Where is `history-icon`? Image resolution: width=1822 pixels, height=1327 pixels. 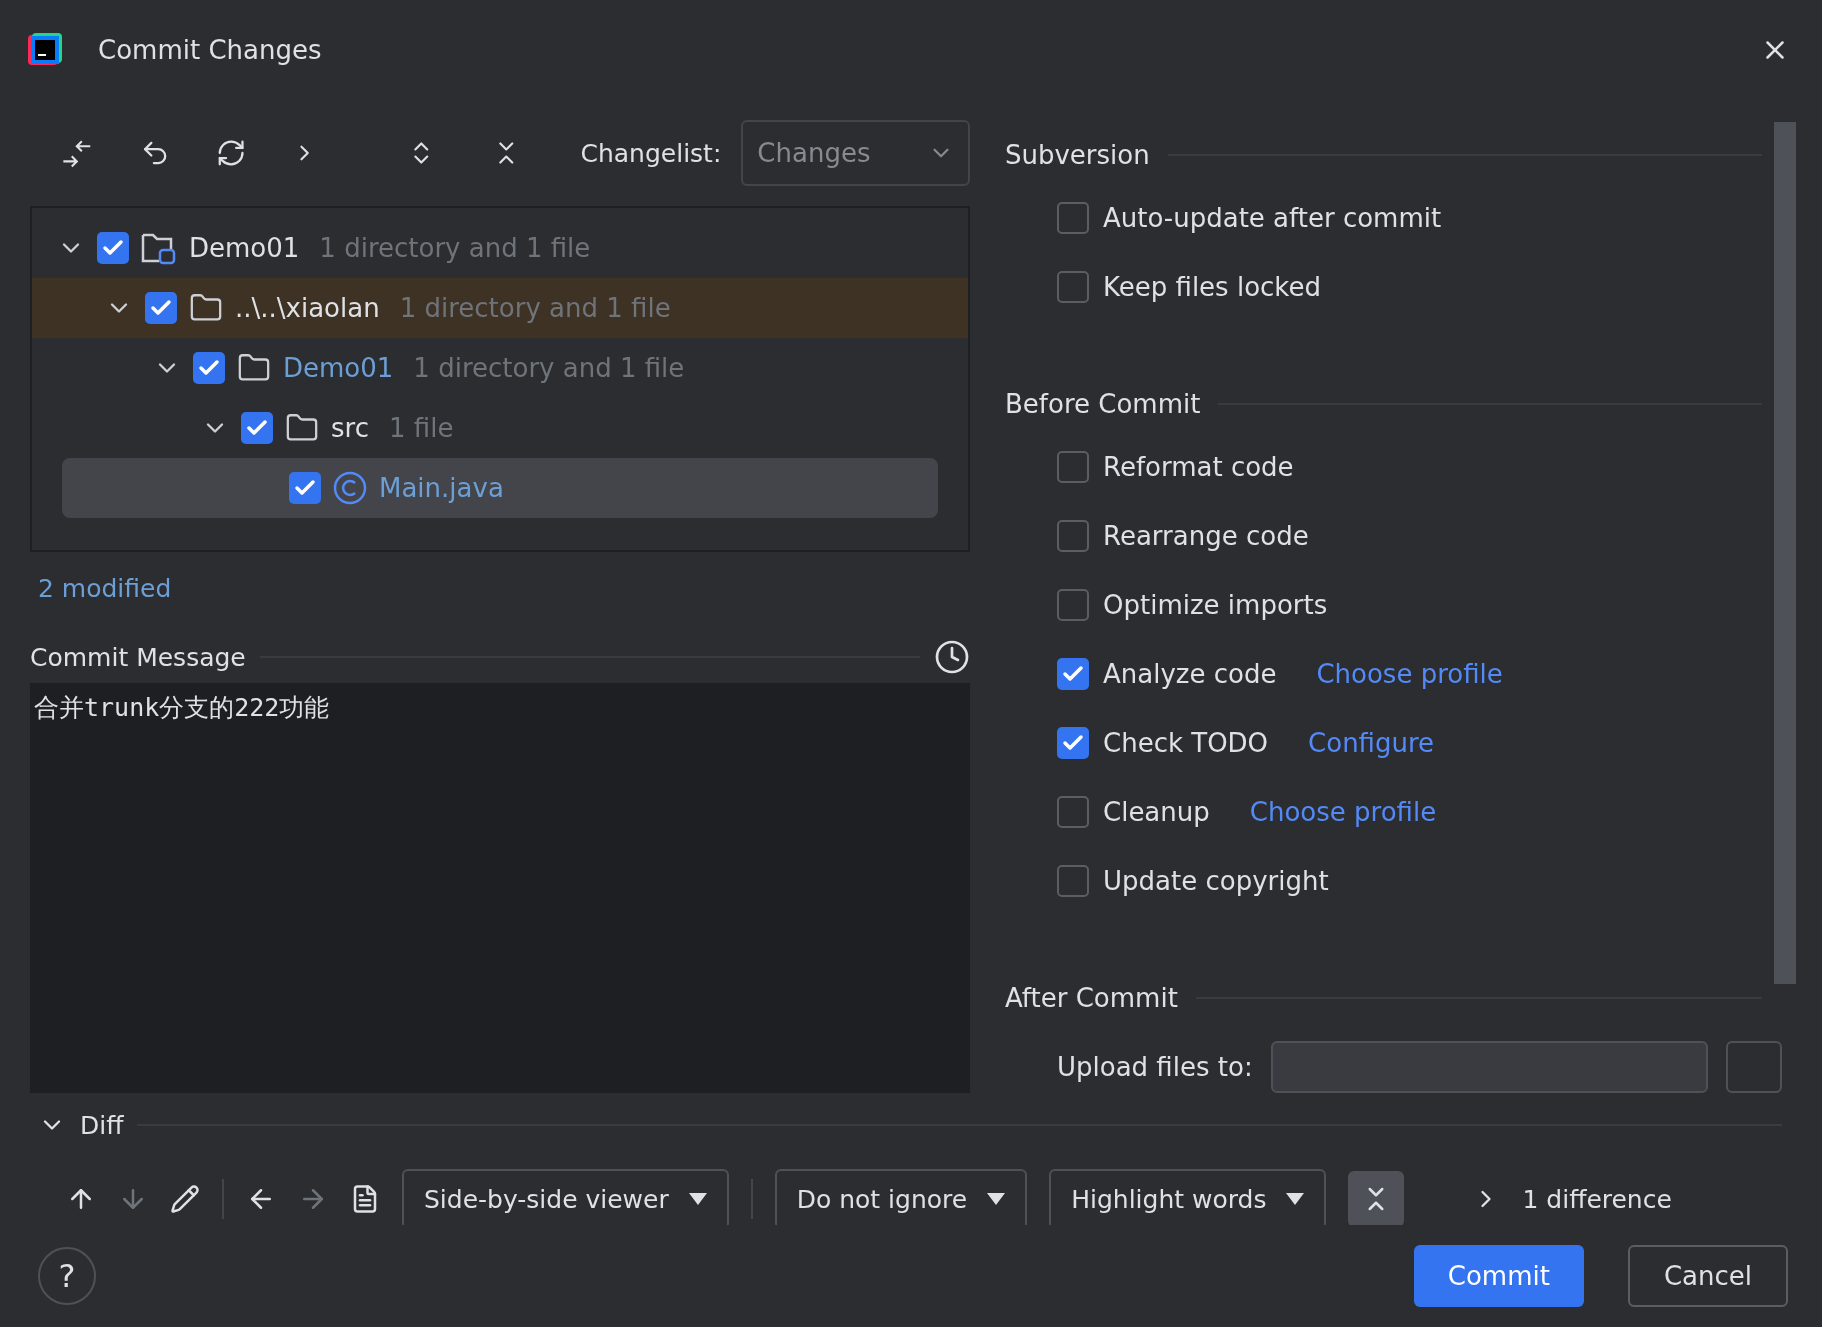
history-icon is located at coordinates (952, 657).